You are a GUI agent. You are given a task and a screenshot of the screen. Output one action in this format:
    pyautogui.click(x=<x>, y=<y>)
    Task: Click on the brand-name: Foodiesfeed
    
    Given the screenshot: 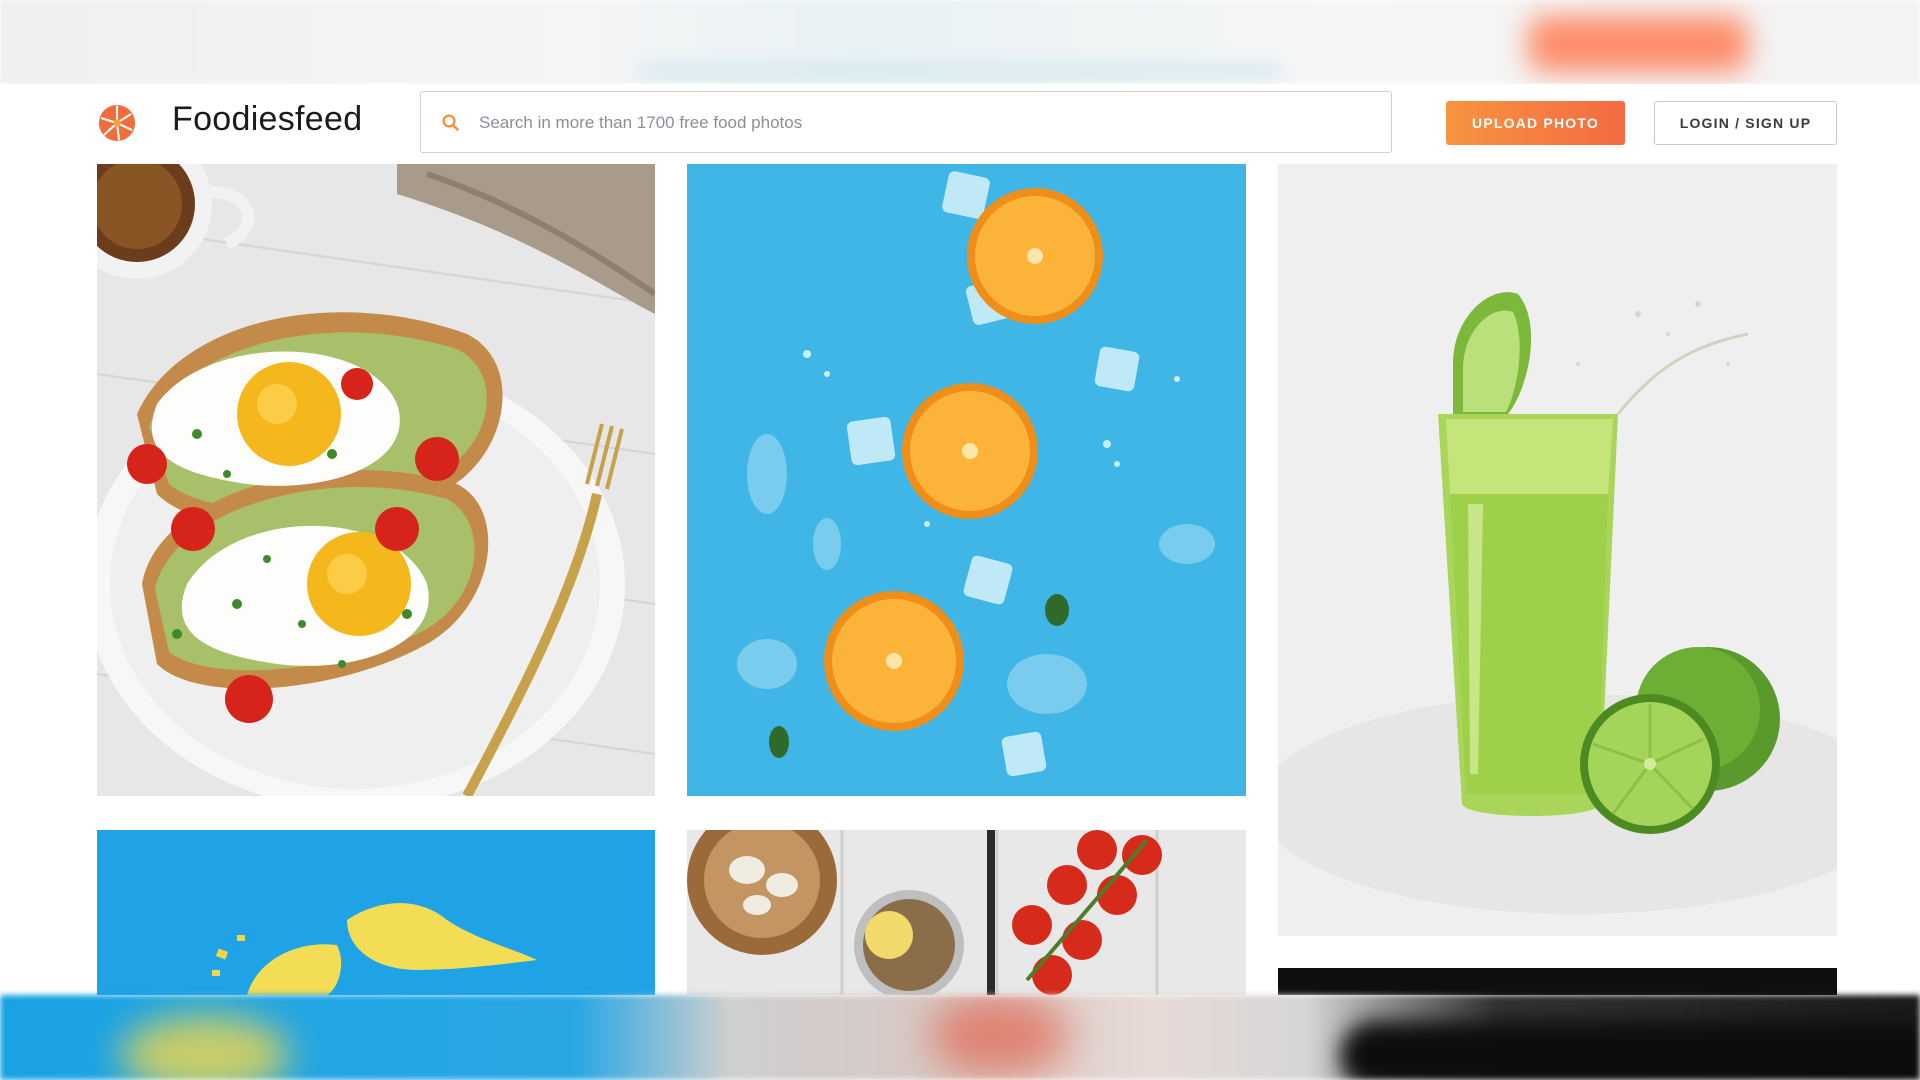 What is the action you would take?
    pyautogui.click(x=267, y=119)
    